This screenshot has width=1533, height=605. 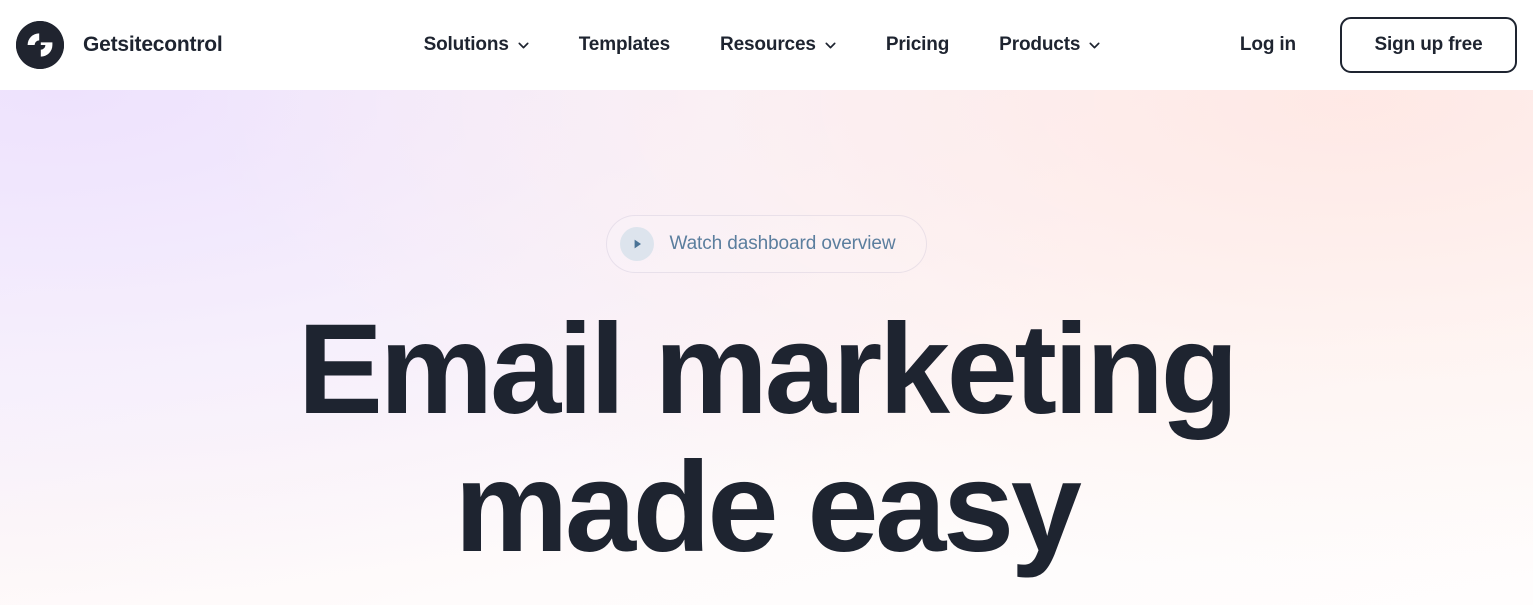 I want to click on nav-item-products: Products, so click(x=1049, y=45).